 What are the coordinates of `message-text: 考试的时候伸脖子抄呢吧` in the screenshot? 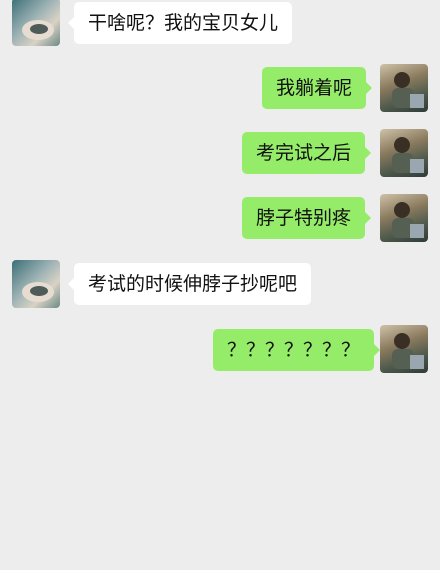 It's located at (193, 284).